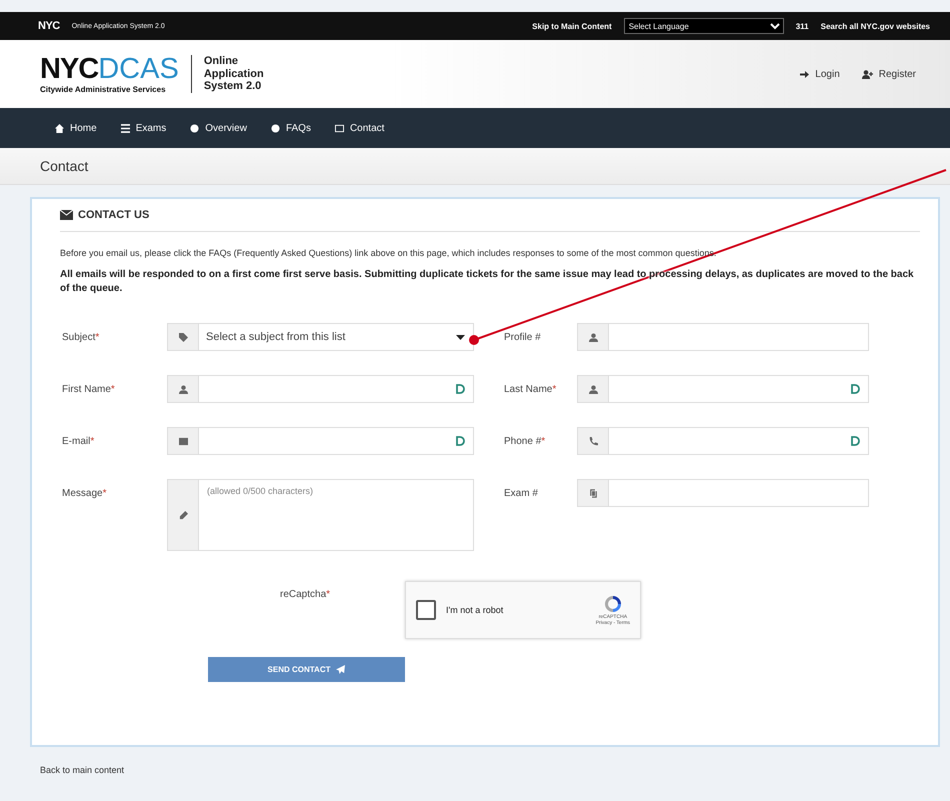 The width and height of the screenshot is (950, 801). I want to click on tag-icon, so click(183, 337).